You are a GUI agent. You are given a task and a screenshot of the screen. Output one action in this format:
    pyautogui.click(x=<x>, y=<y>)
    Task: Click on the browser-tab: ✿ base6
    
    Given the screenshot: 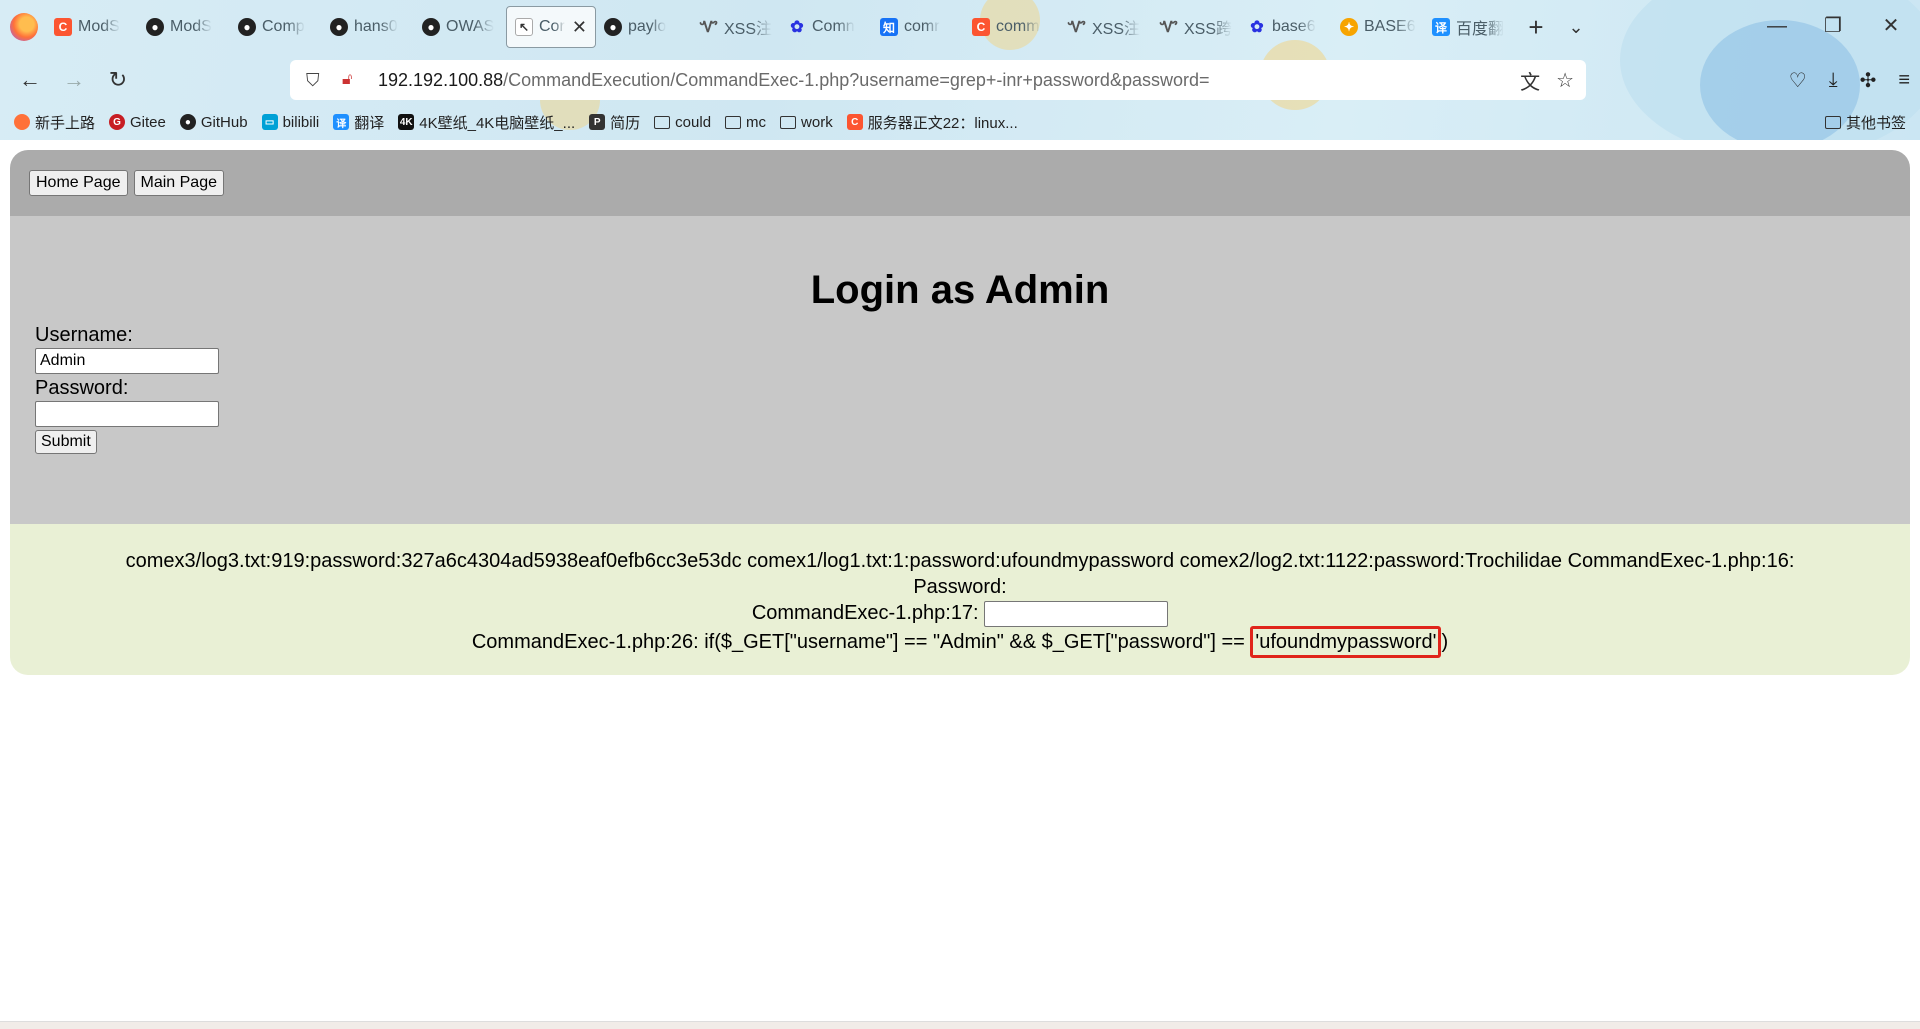 What is the action you would take?
    pyautogui.click(x=1286, y=27)
    